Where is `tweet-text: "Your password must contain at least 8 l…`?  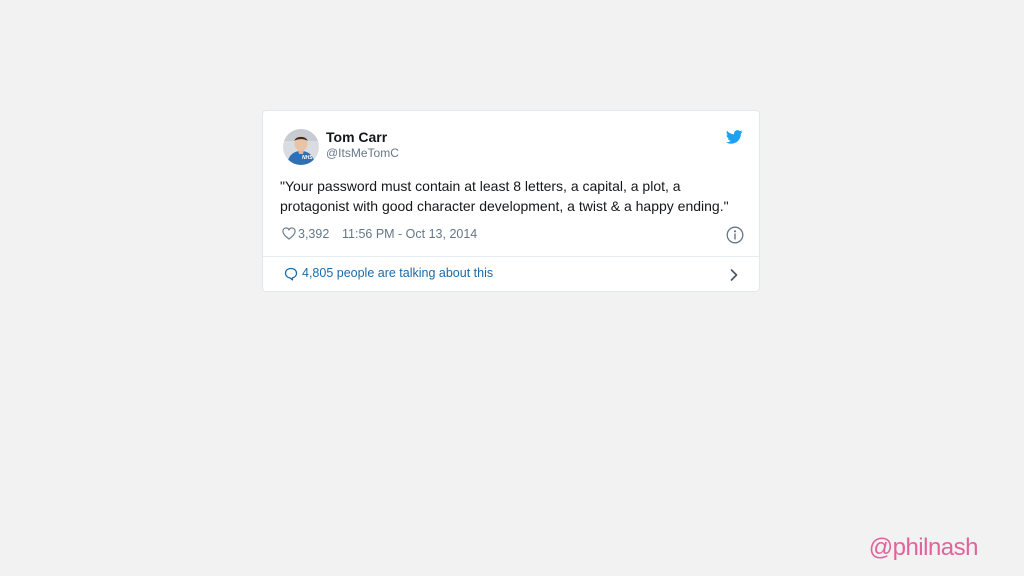
tweet-text: "Your password must contain at least 8 l… is located at coordinates (504, 196).